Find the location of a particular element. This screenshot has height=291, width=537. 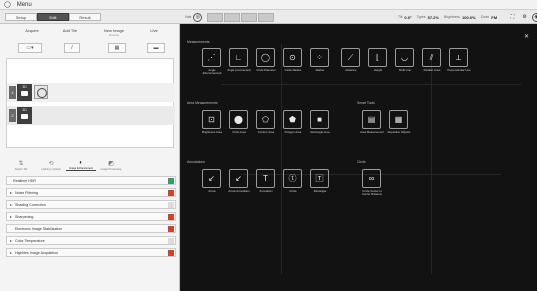

tool-parallel-lines: ⫽ Parallel Lines is located at coordinates (432, 65).